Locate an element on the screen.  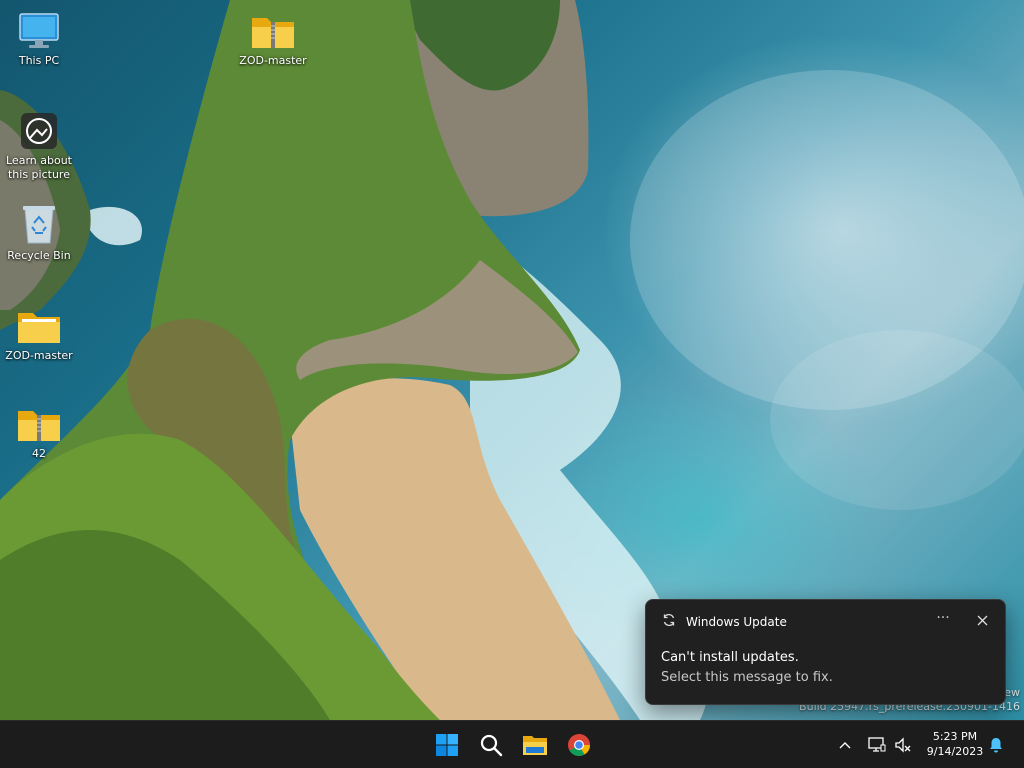
network-button is located at coordinates (877, 745).